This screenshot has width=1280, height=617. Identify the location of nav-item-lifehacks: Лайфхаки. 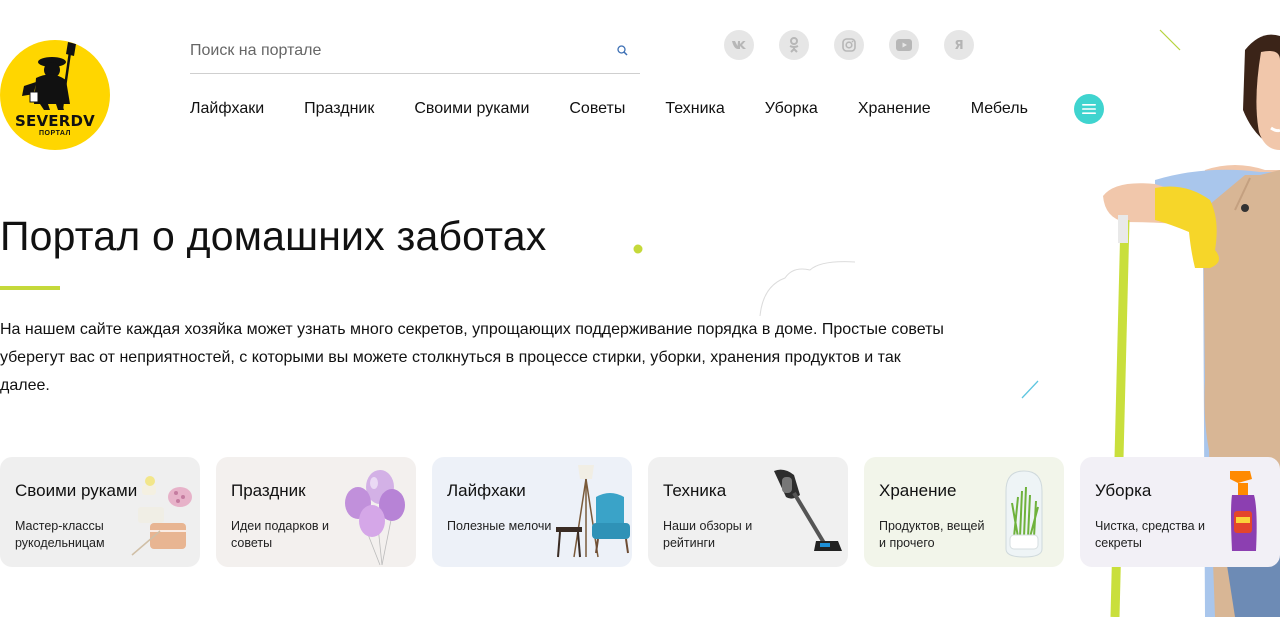
(227, 109).